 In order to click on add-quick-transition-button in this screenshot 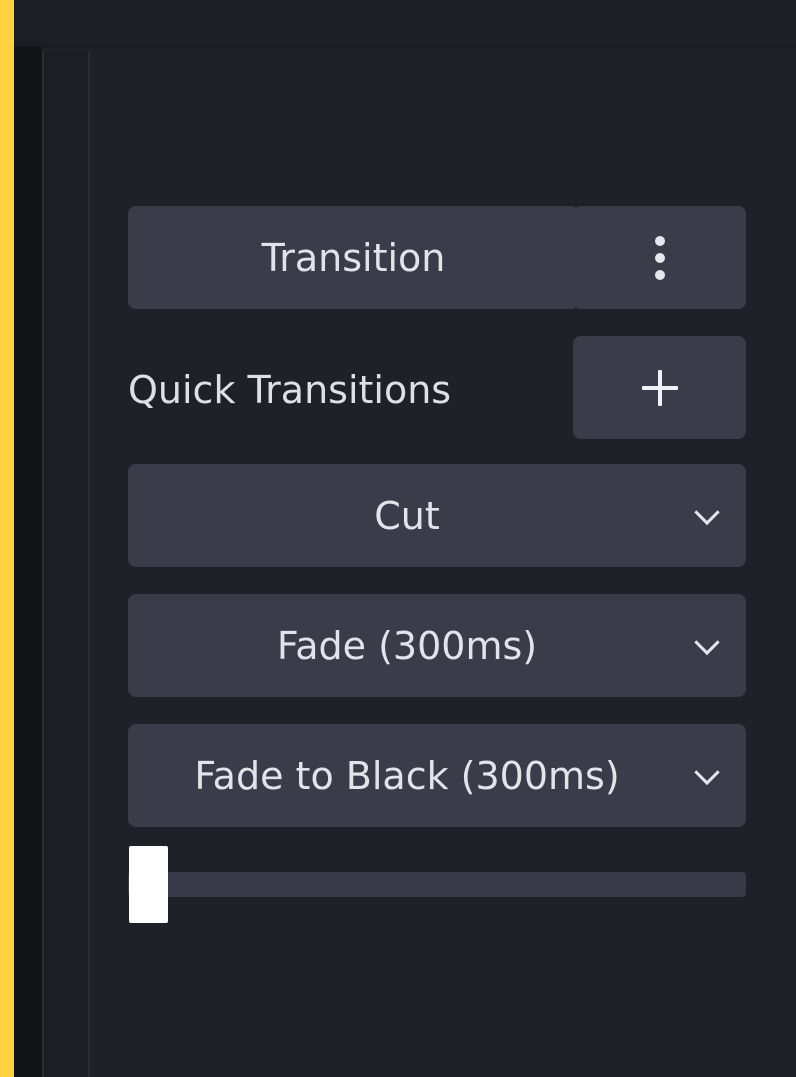, I will do `click(659, 387)`.